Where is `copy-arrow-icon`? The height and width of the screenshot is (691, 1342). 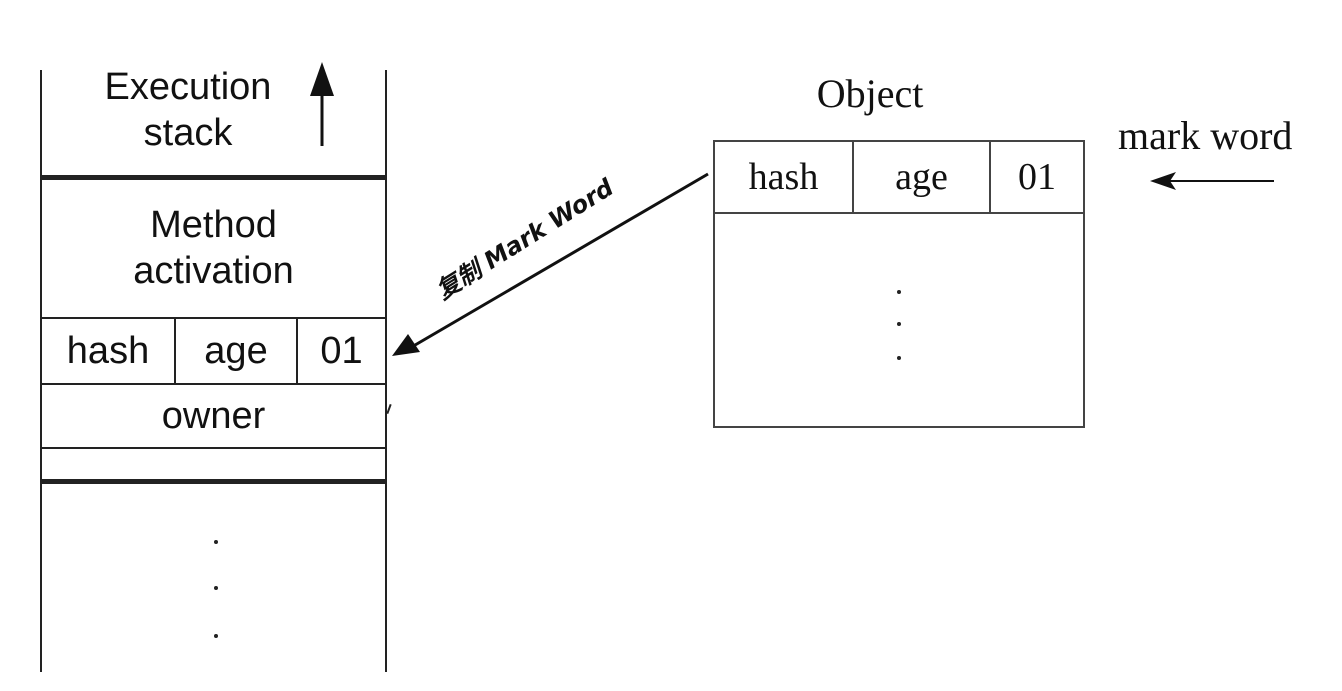
copy-arrow-icon is located at coordinates (550, 264).